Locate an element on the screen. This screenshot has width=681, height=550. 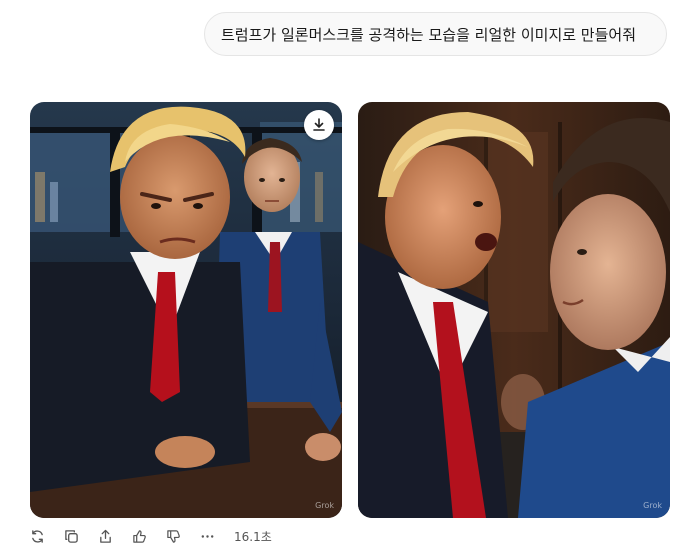
dislike-button is located at coordinates (183, 536).